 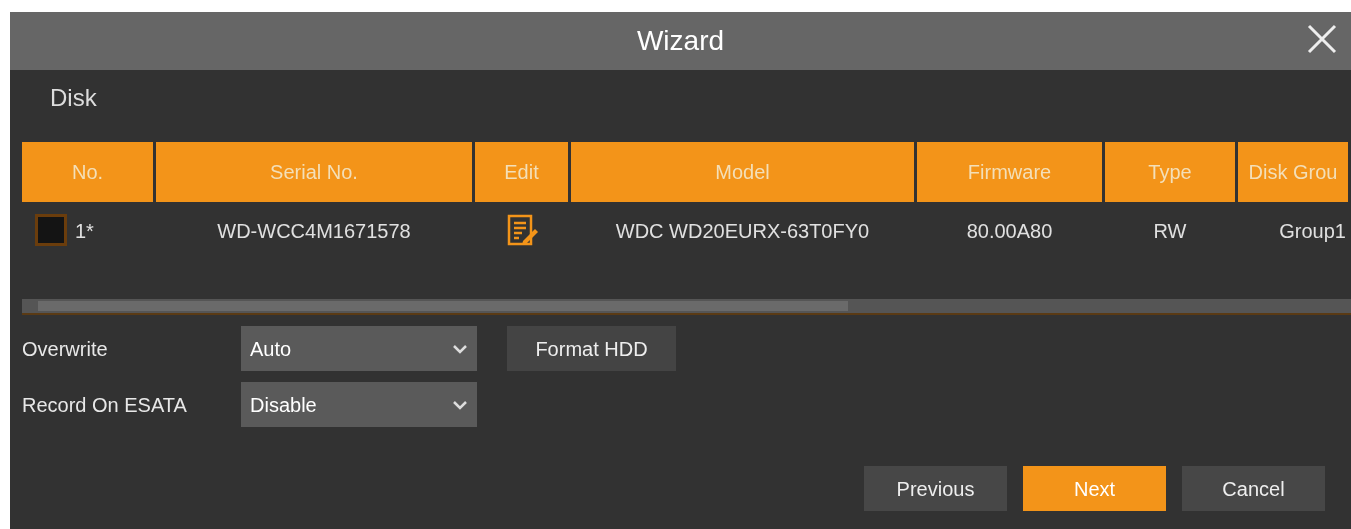 I want to click on column-header: Serial No., so click(x=314, y=172).